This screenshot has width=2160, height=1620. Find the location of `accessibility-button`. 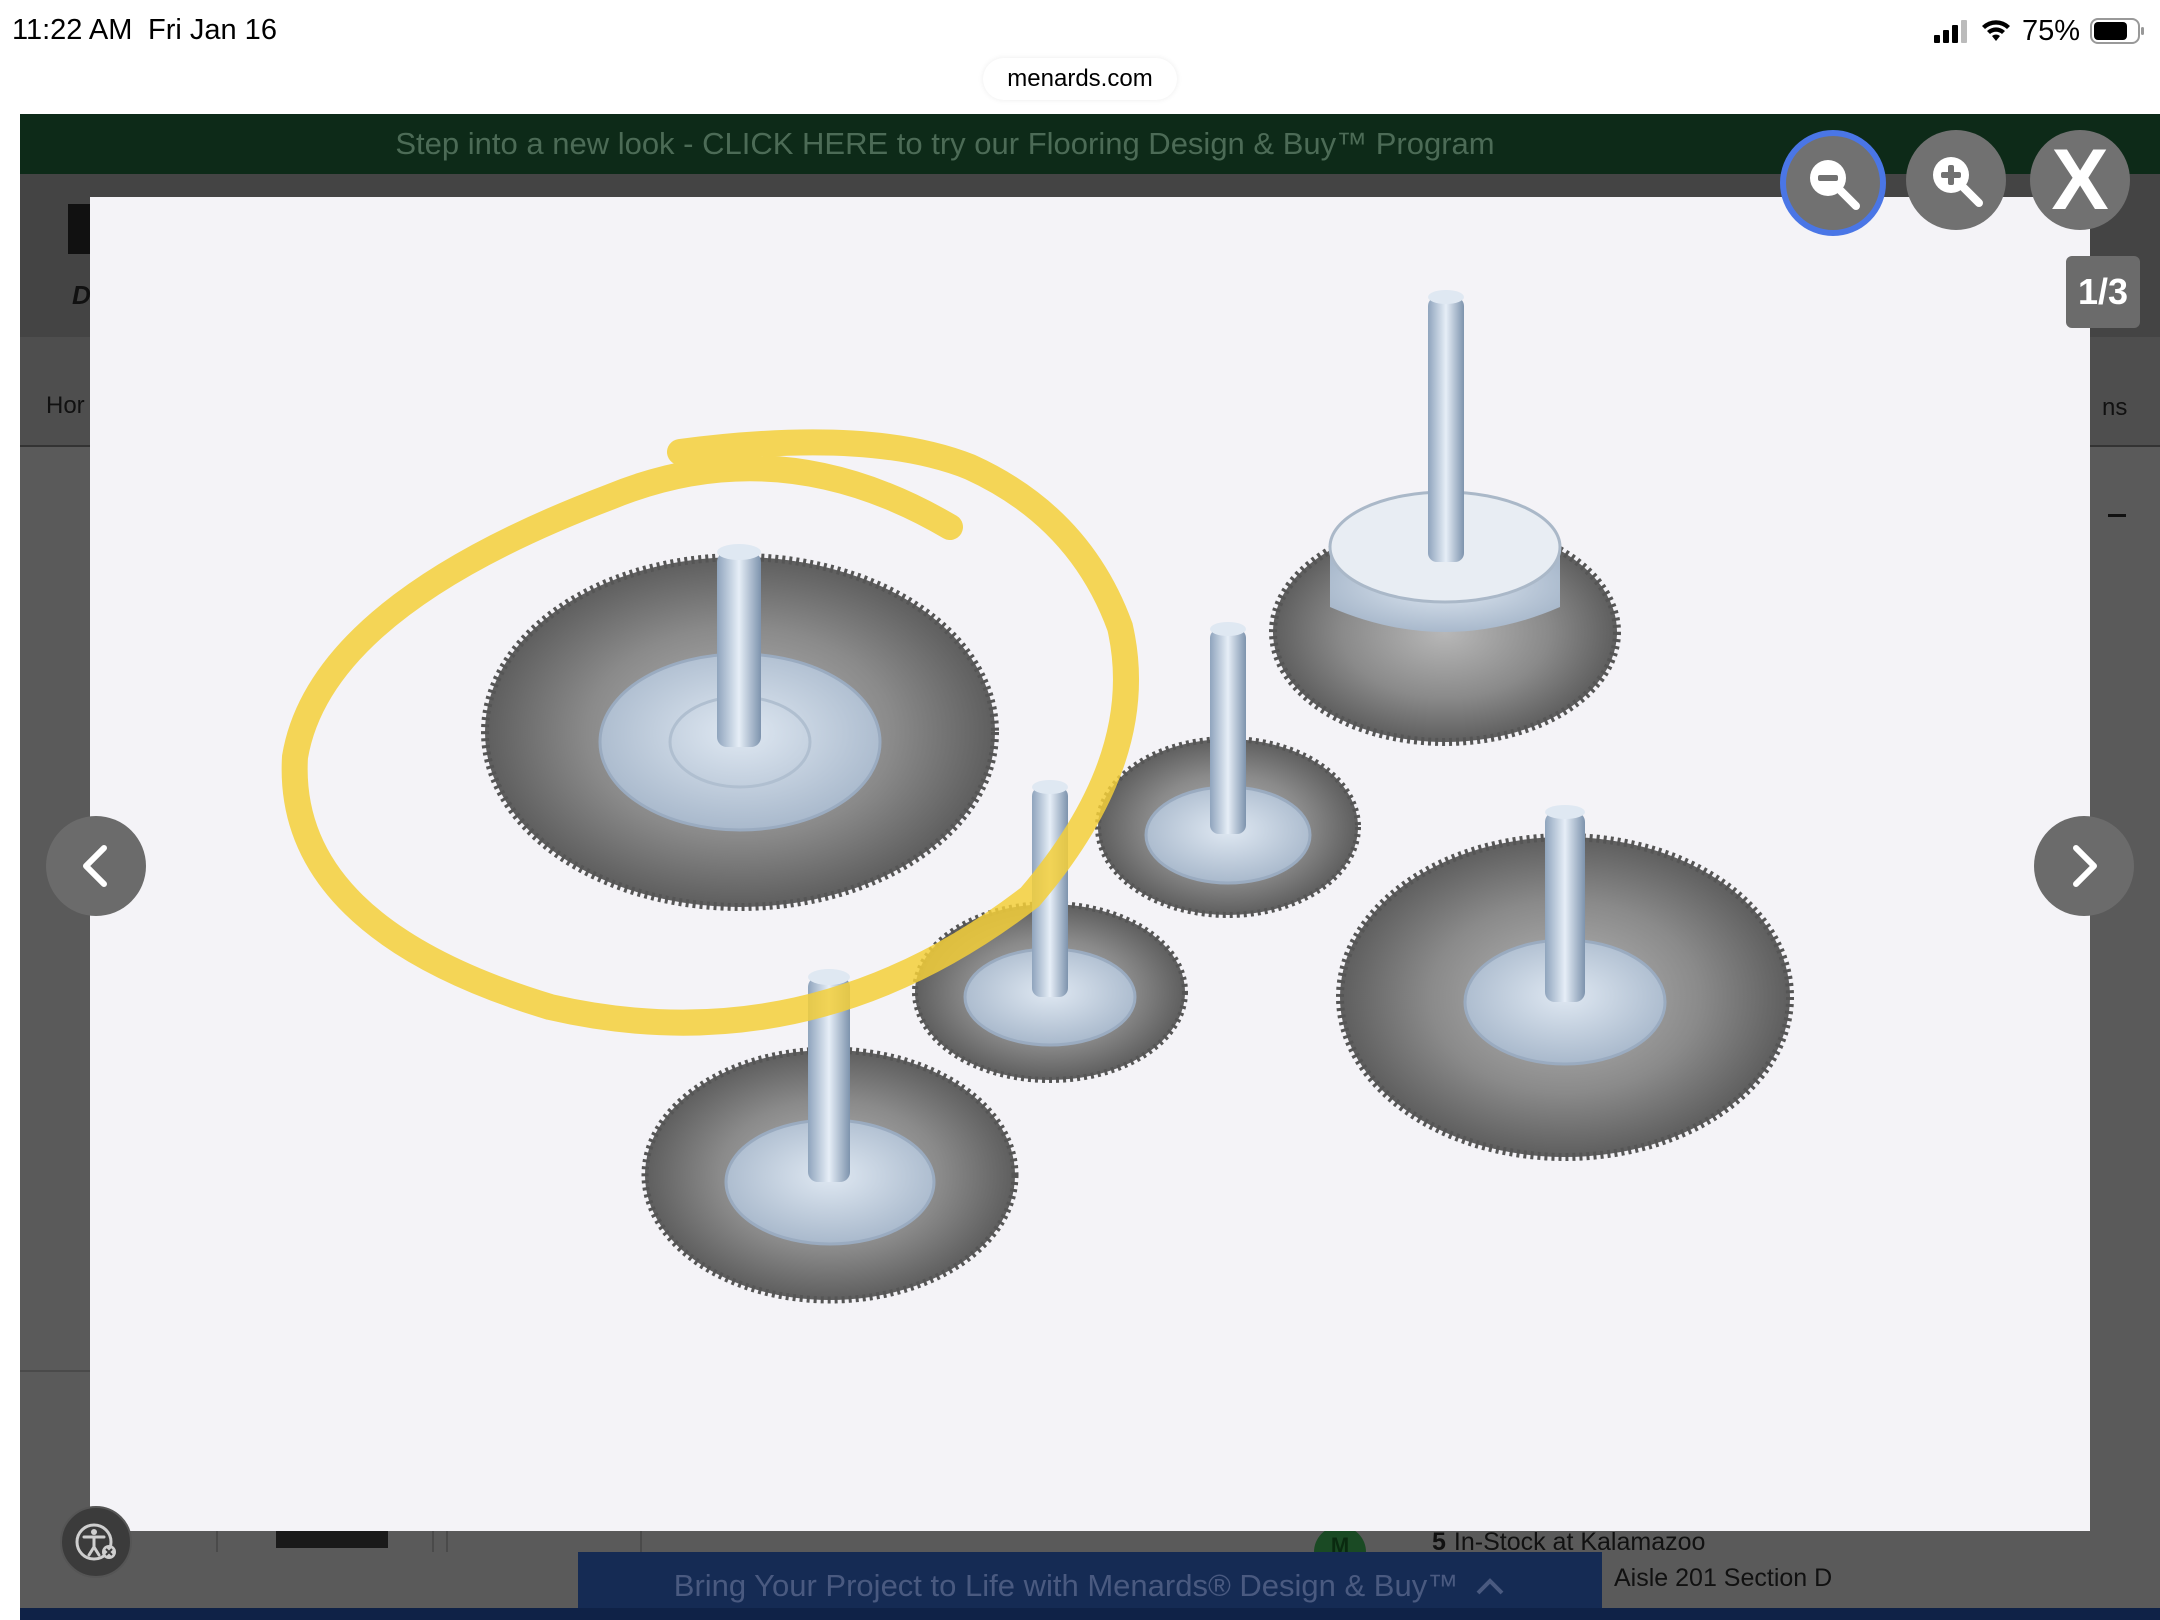

accessibility-button is located at coordinates (96, 1542).